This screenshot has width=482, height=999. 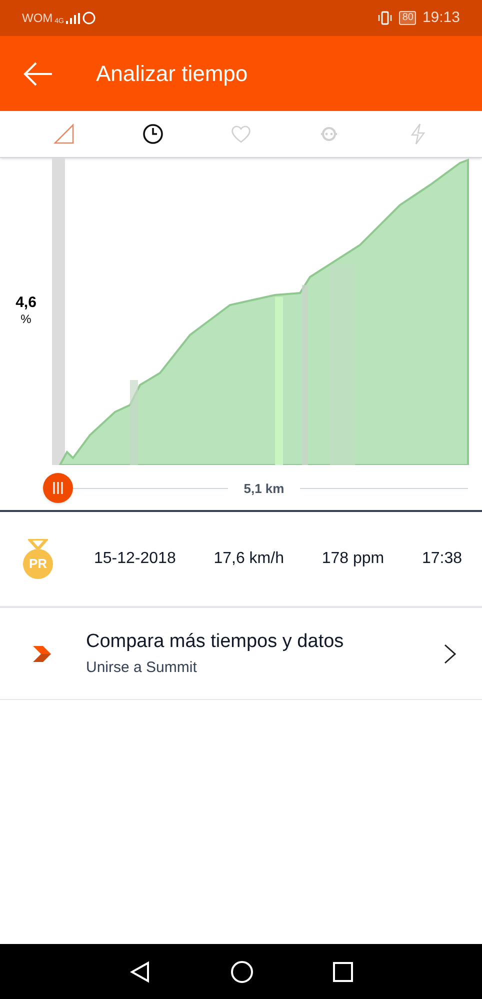 What do you see at coordinates (42, 654) in the screenshot?
I see `chevron-logo-icon` at bounding box center [42, 654].